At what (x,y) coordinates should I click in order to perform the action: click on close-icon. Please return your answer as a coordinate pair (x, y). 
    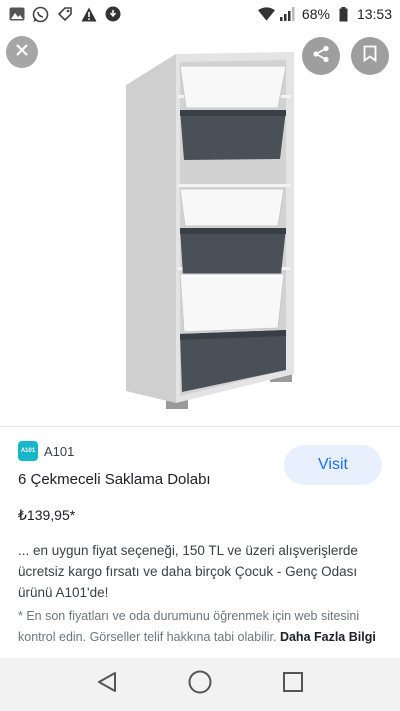
    Looking at the image, I should click on (22, 52).